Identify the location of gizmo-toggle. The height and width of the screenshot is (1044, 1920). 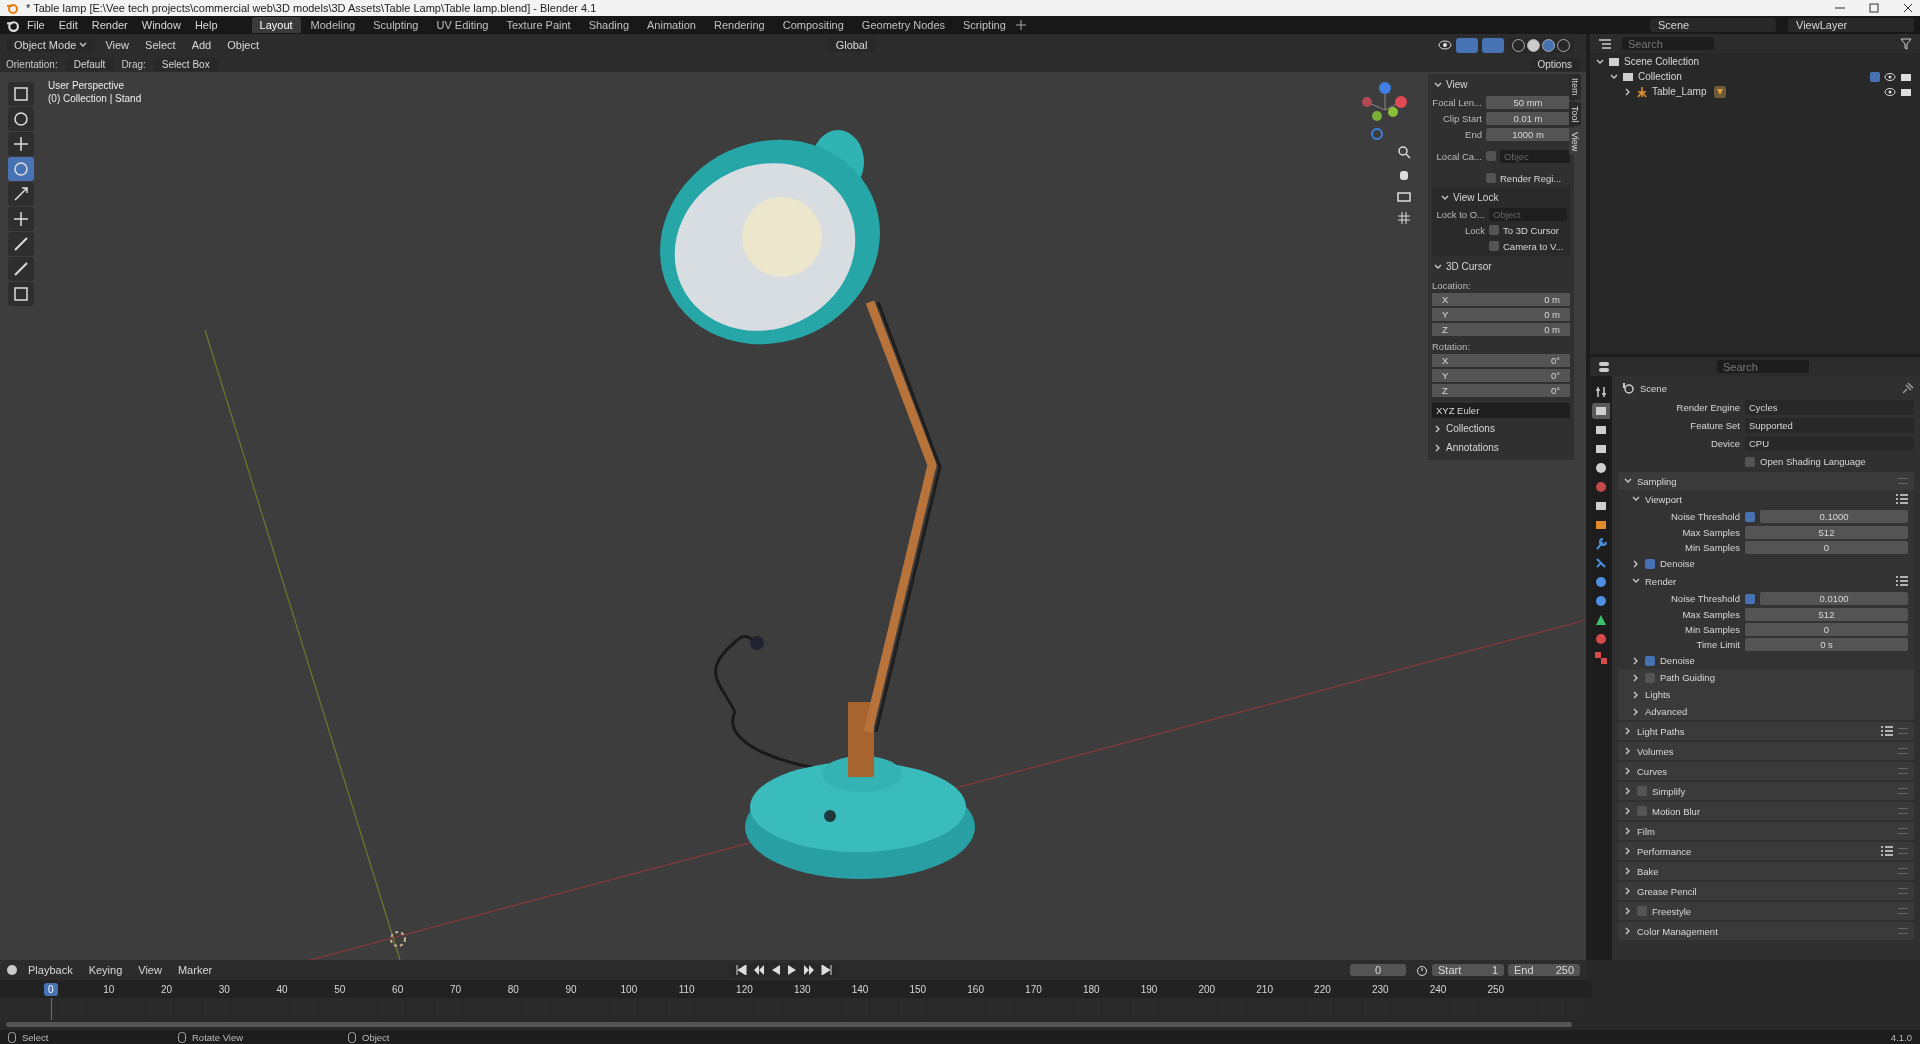
(1467, 45).